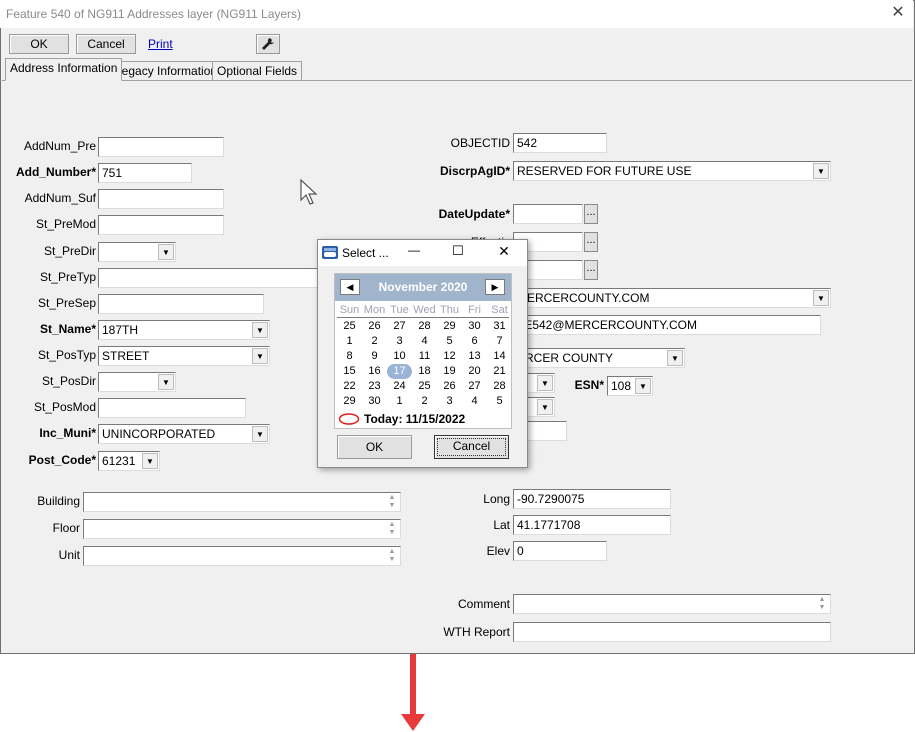 The image size is (915, 732). What do you see at coordinates (161, 147) in the screenshot?
I see `addnum-pre-field` at bounding box center [161, 147].